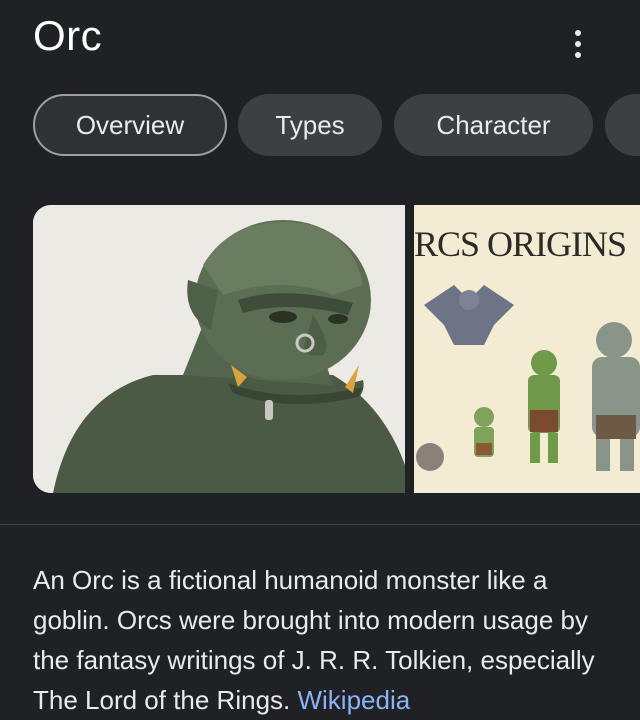 The image size is (640, 720). I want to click on image-banner-text: RCS ORIGINS, so click(520, 244).